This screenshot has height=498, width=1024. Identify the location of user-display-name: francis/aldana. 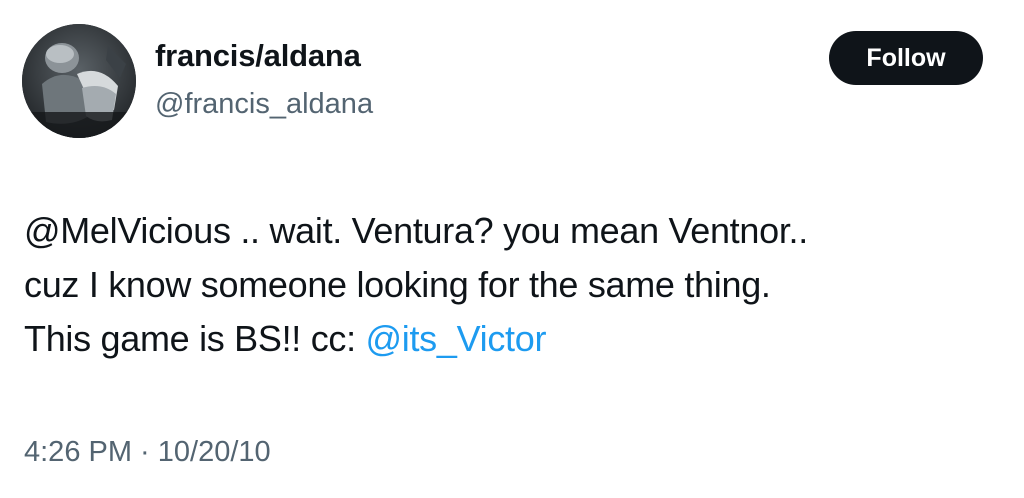
(258, 56).